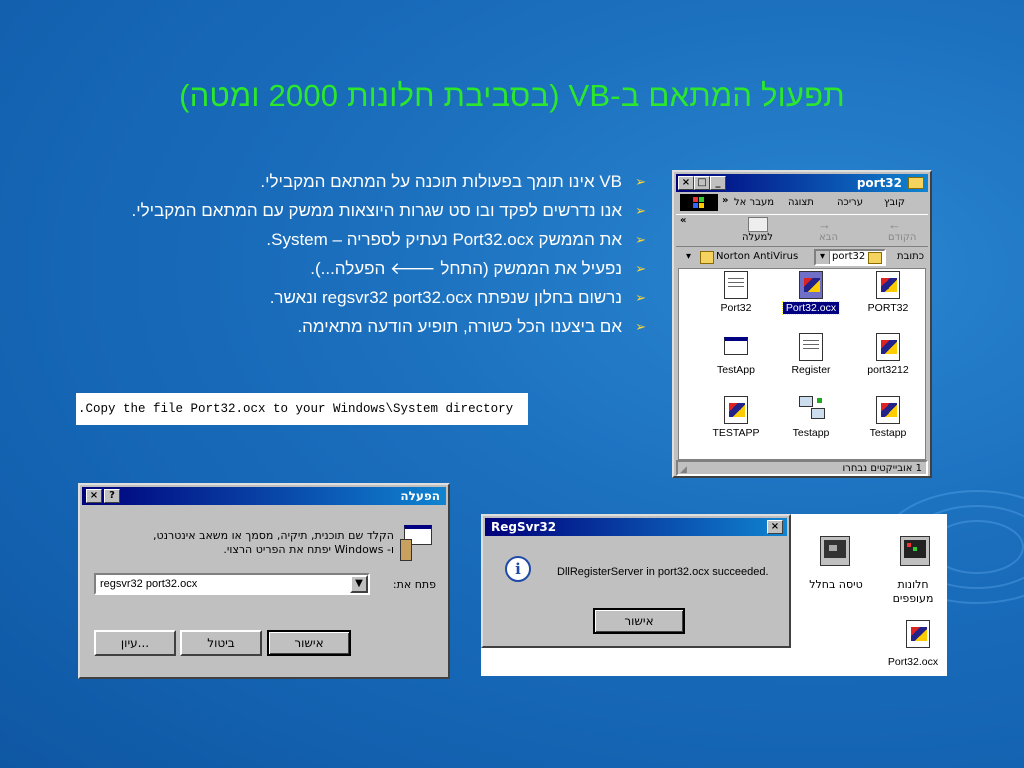 The width and height of the screenshot is (1024, 768). Describe the element at coordinates (828, 237) in the screenshot. I see `forward-button: הבא` at that location.